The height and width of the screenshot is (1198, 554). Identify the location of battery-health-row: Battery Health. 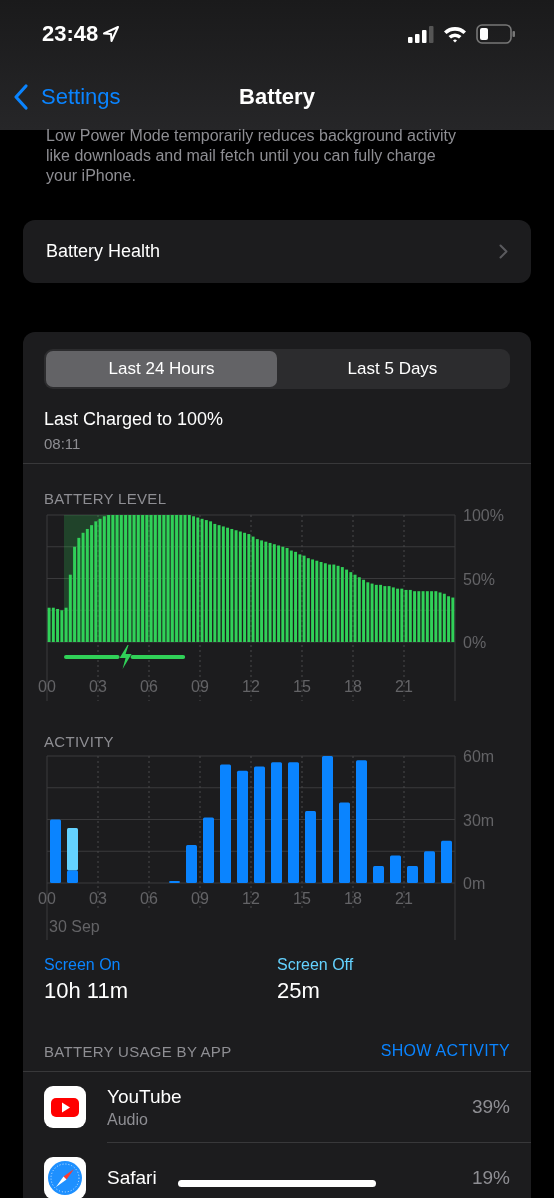
(277, 251).